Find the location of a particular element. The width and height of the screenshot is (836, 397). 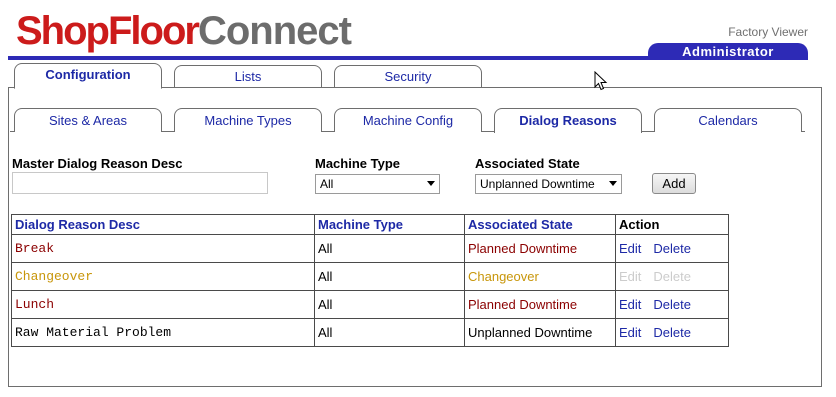

column-header-machine-type: Machine Type is located at coordinates (389, 224).